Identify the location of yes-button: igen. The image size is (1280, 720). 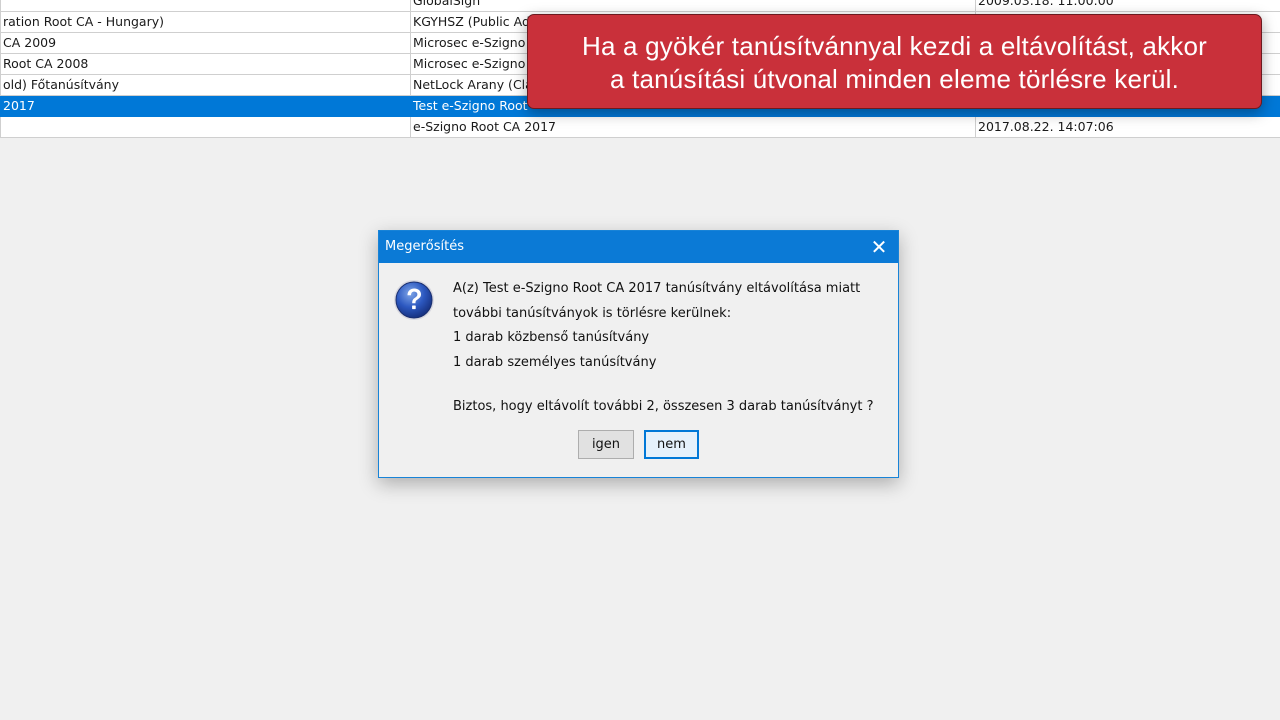
(606, 444).